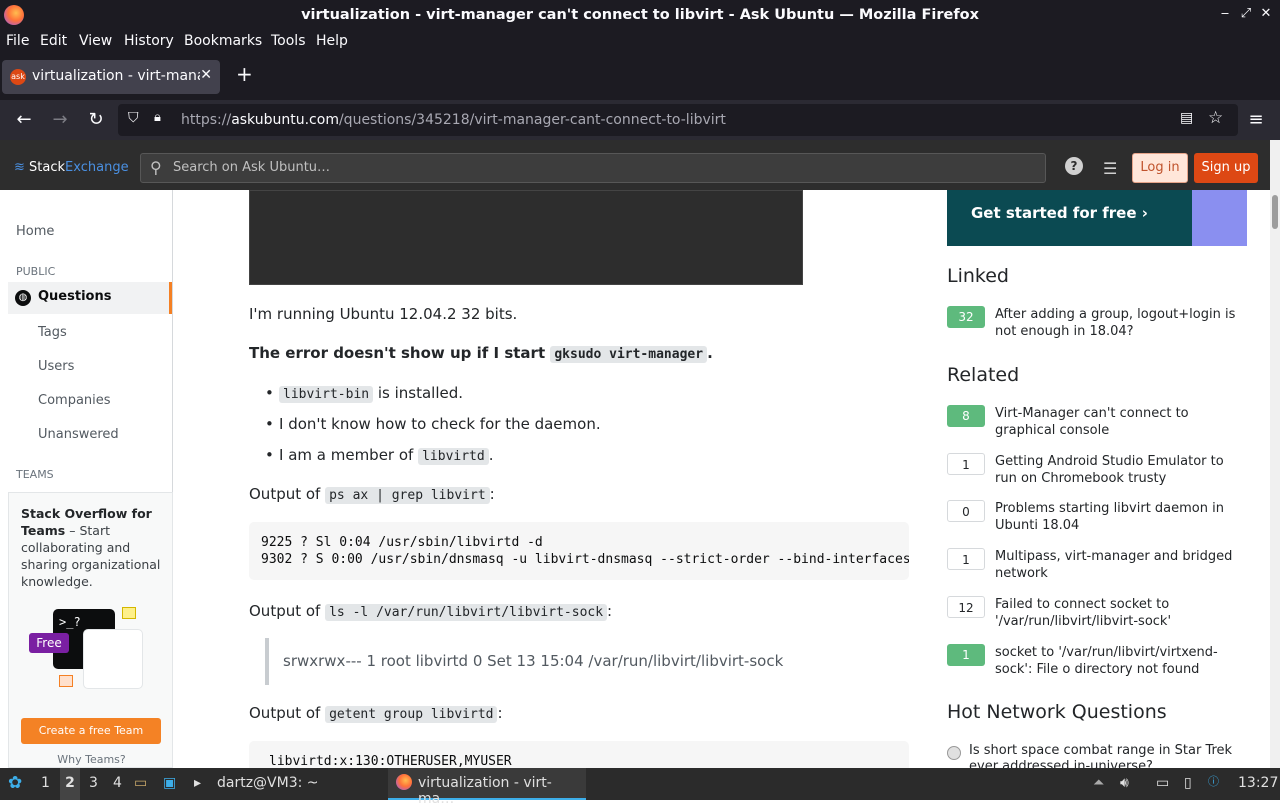  I want to click on maximize-button: ⤢, so click(1246, 13).